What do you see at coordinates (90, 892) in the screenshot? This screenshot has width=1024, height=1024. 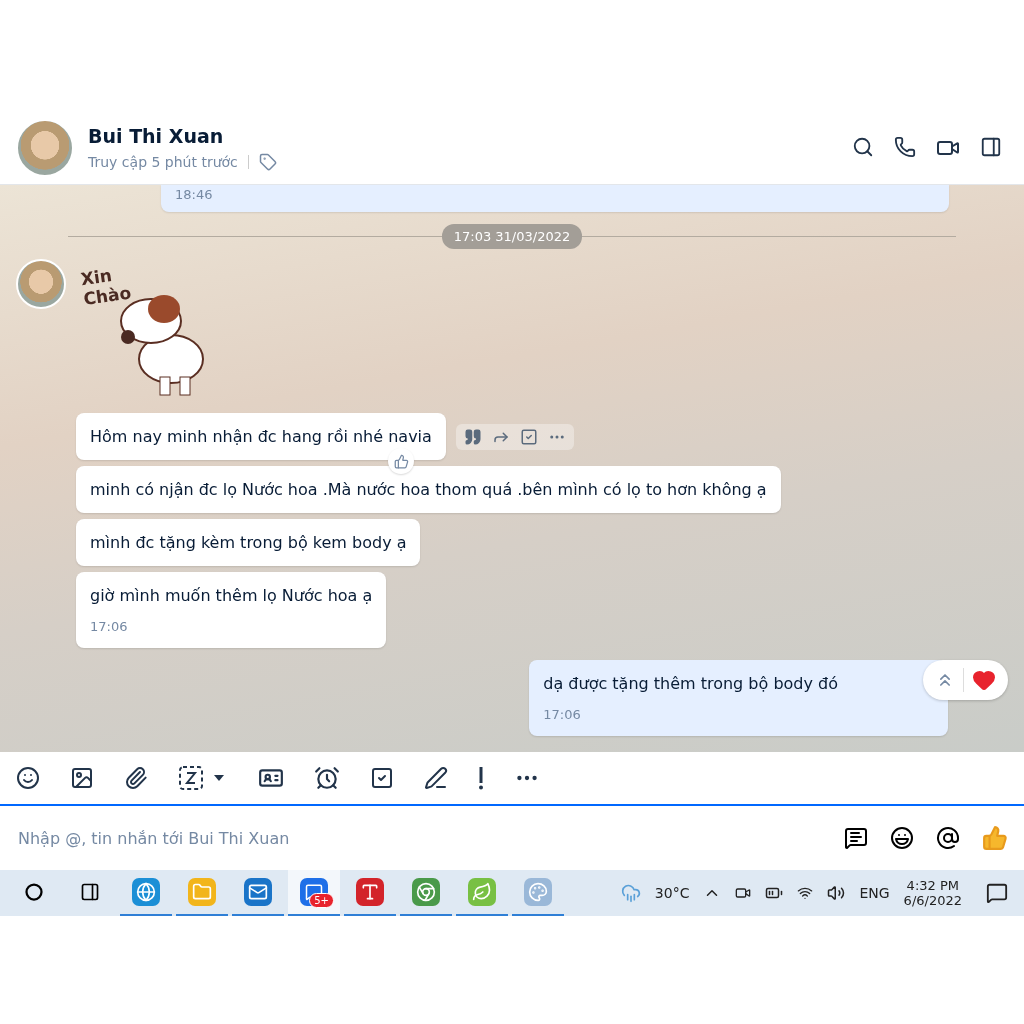 I see `task-view-icon` at bounding box center [90, 892].